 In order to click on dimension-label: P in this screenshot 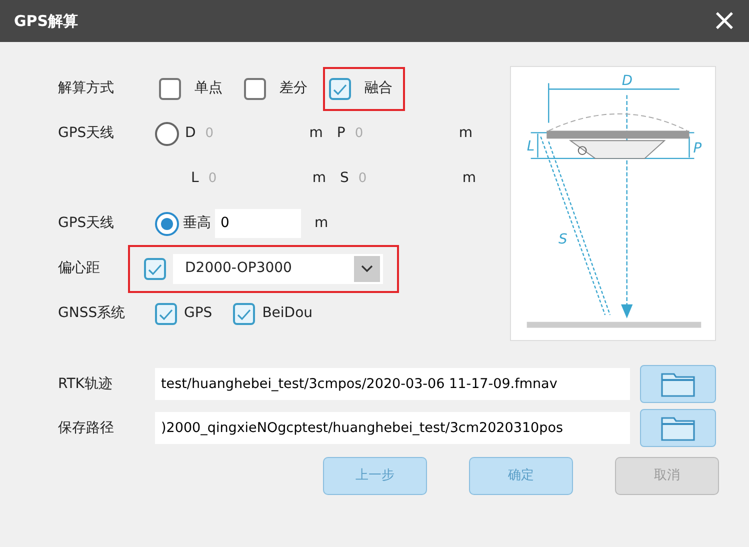, I will do `click(697, 148)`.